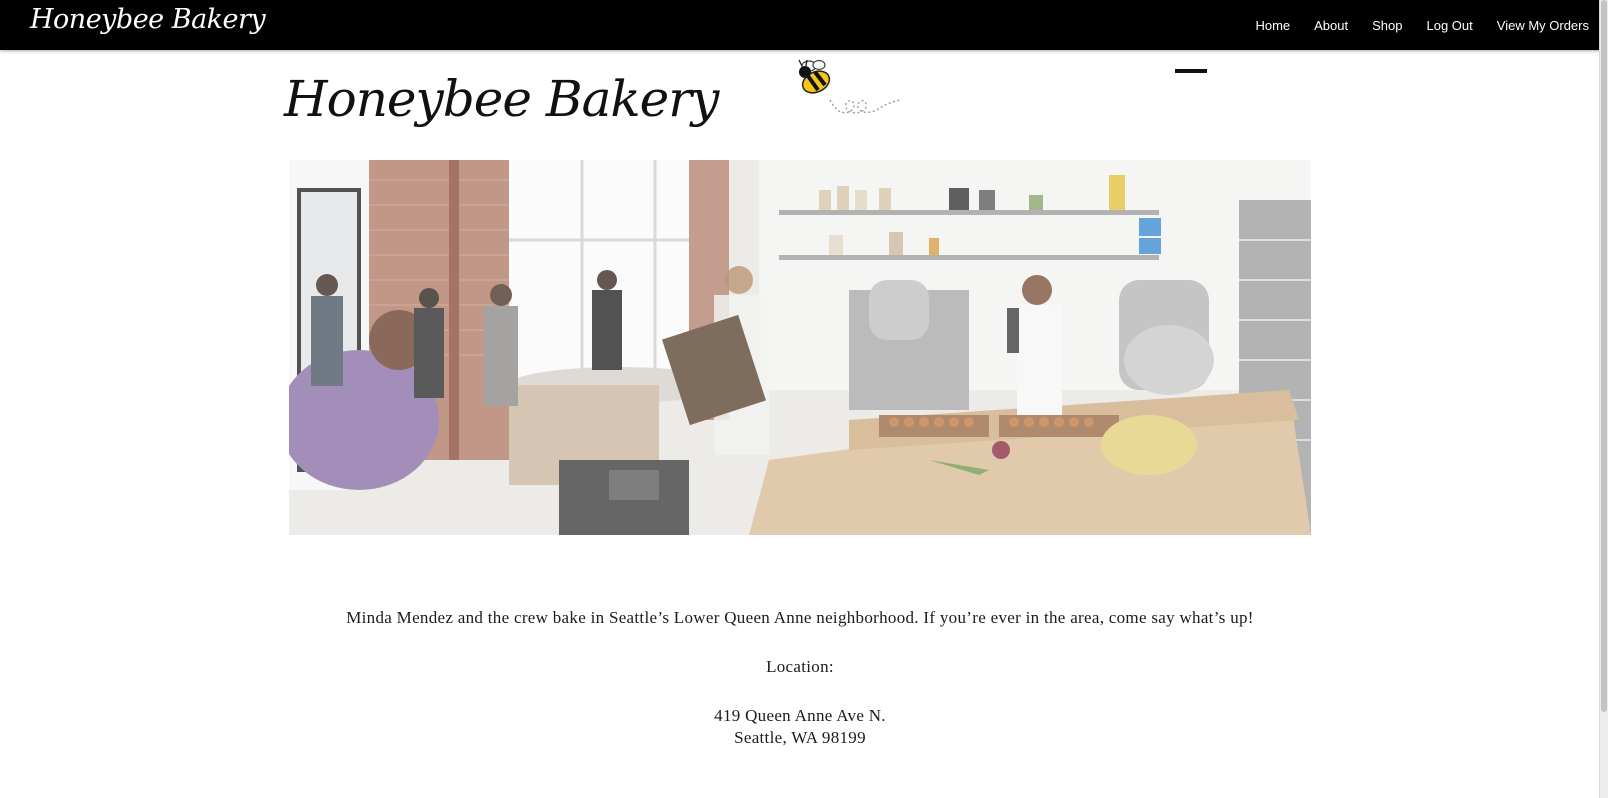  Describe the element at coordinates (1450, 25) in the screenshot. I see `nav-link-log-out: Log Out` at that location.